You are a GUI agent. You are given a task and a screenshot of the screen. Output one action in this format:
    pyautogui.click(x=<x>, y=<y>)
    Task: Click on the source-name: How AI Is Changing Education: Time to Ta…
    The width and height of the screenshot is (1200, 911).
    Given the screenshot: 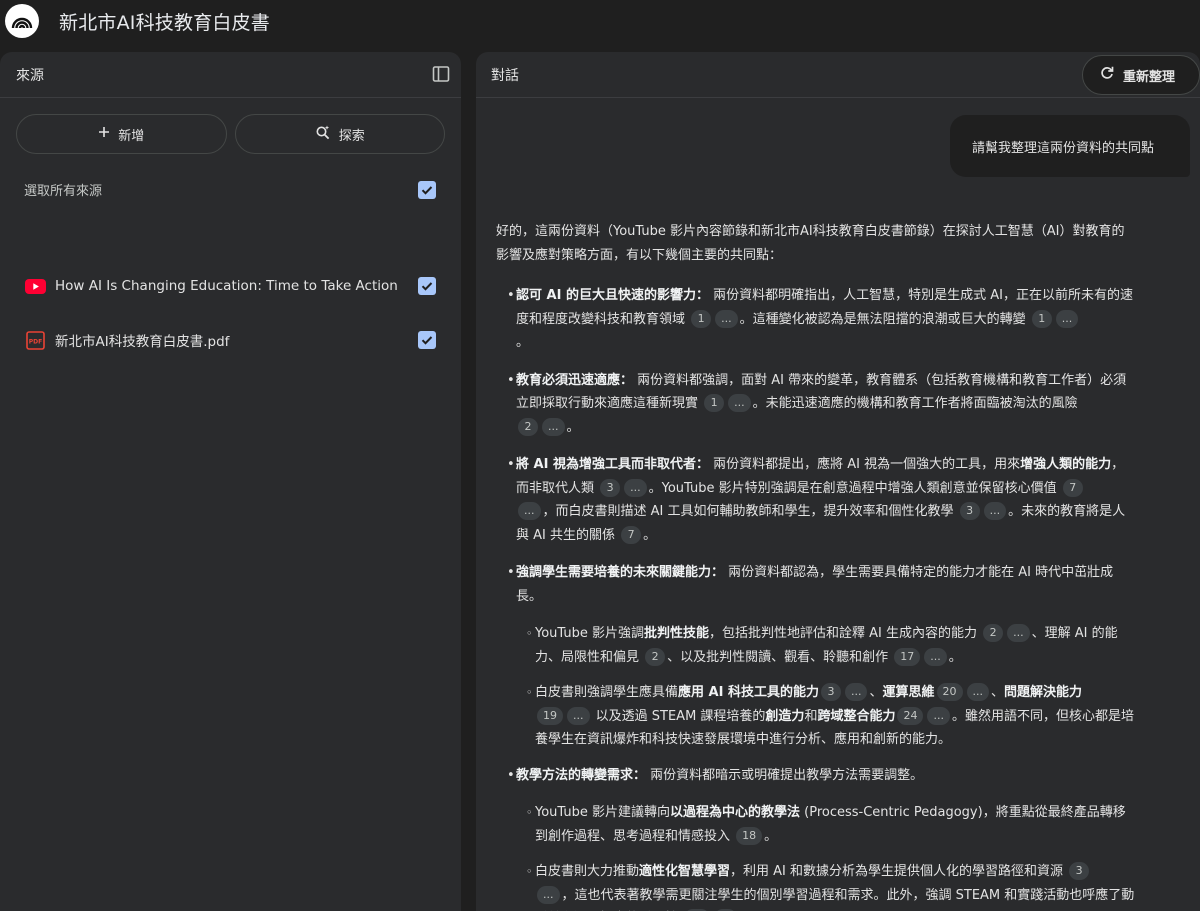 What is the action you would take?
    pyautogui.click(x=226, y=286)
    